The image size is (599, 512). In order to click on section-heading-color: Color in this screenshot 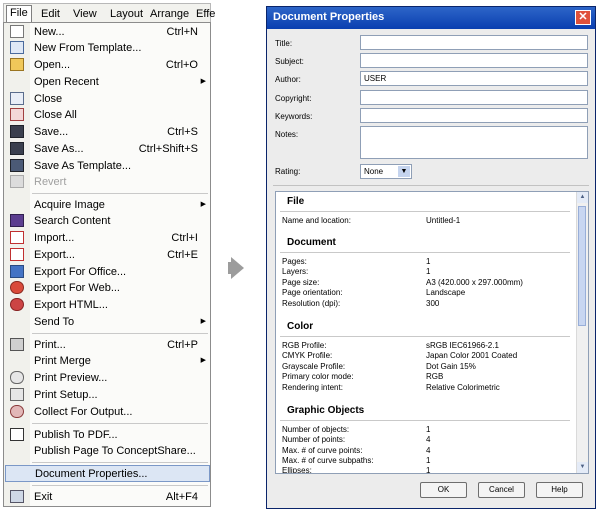, I will do `click(300, 326)`.